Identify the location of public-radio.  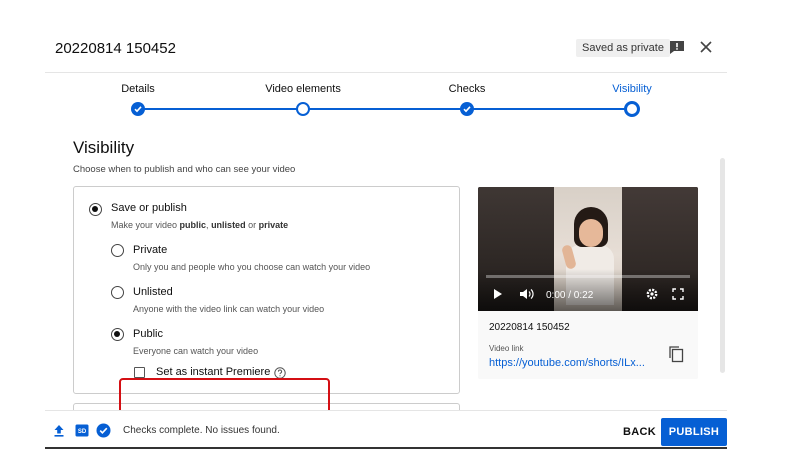
(117, 334).